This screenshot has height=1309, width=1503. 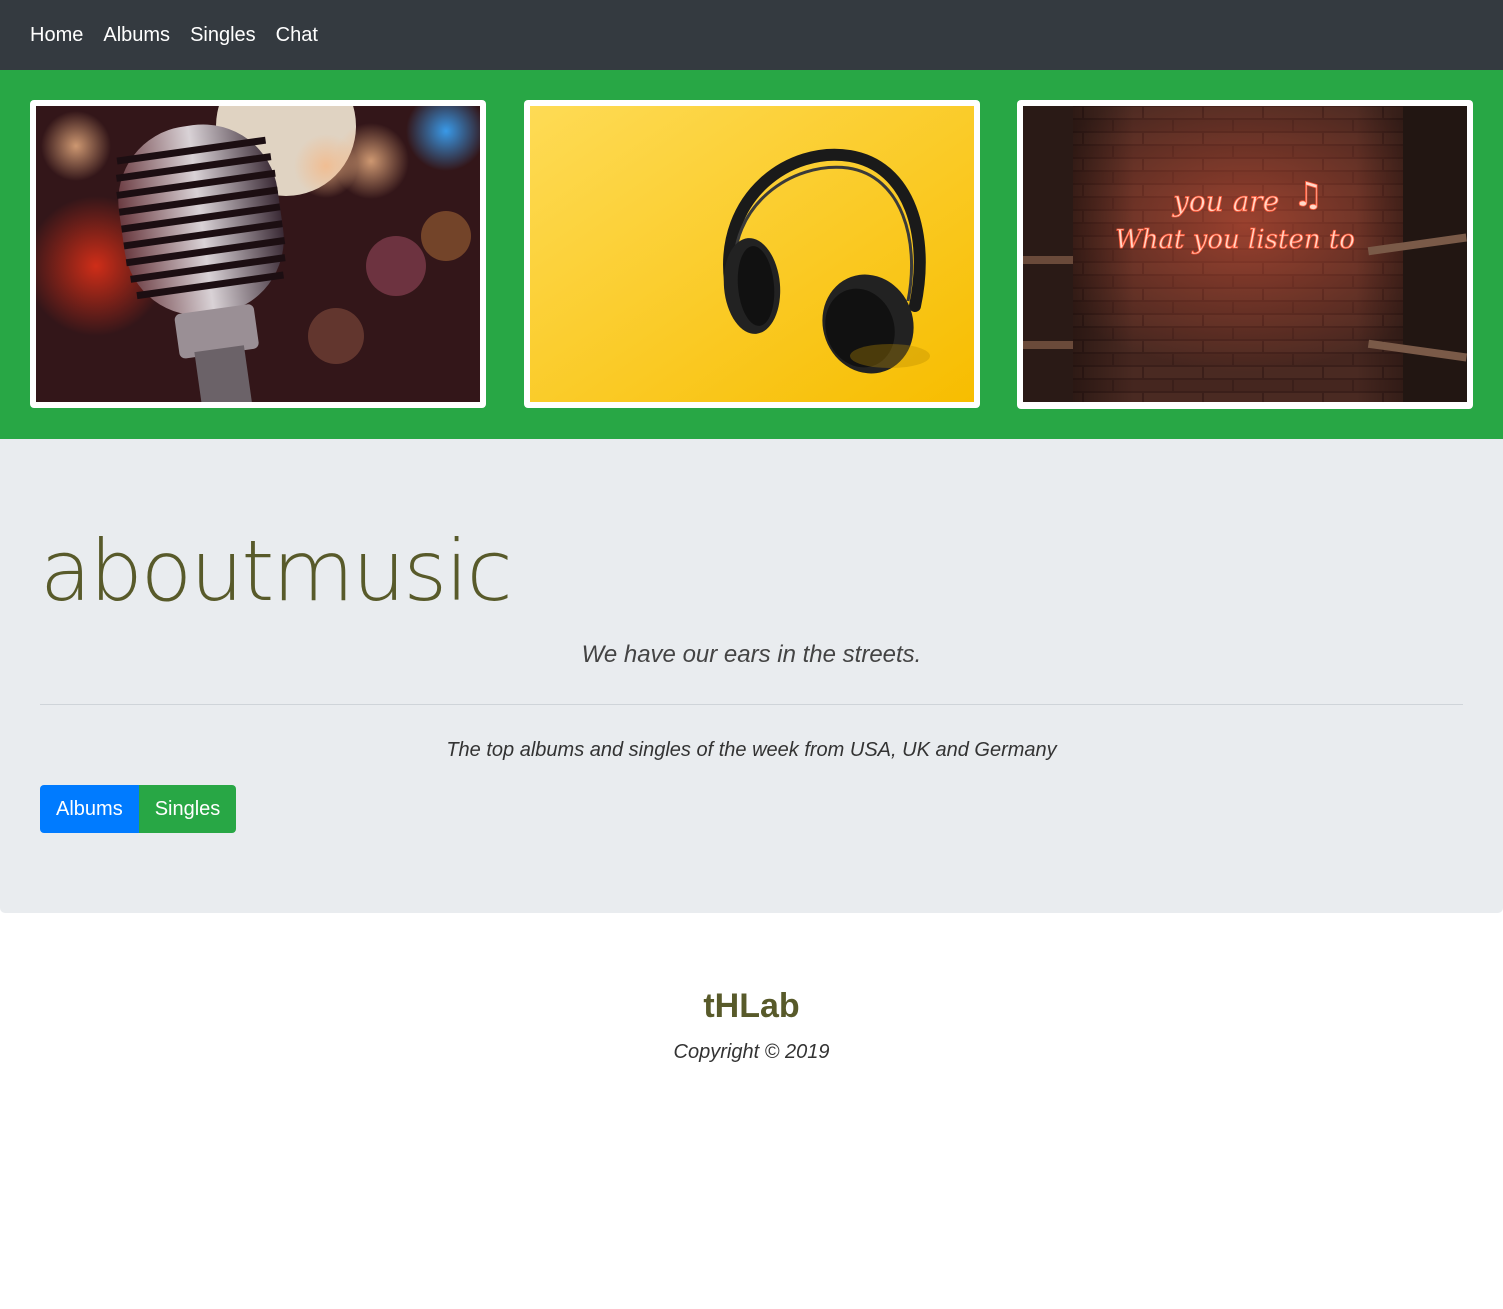 I want to click on gallery-card-microphone, so click(x=258, y=254).